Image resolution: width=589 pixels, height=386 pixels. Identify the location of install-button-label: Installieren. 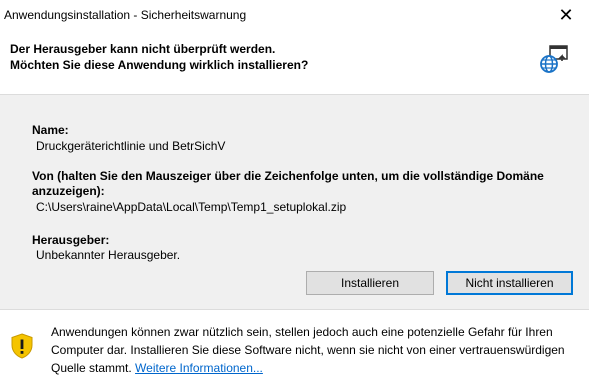
(370, 283).